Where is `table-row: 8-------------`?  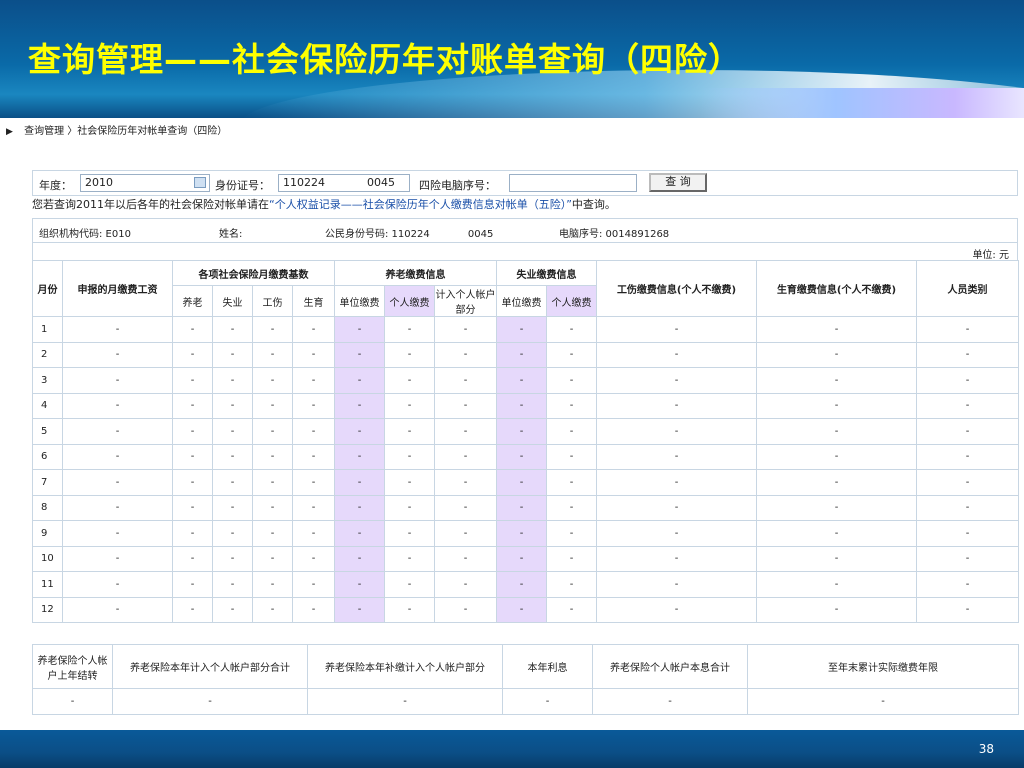 table-row: 8------------- is located at coordinates (526, 507).